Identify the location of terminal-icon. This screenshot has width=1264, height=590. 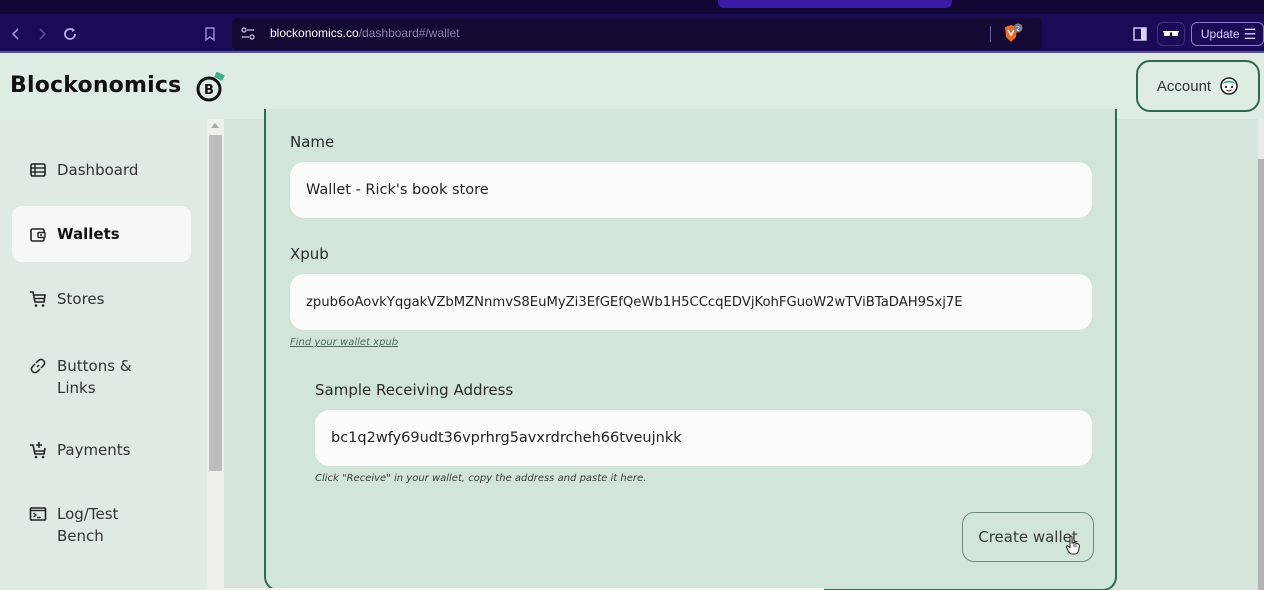
(38, 514).